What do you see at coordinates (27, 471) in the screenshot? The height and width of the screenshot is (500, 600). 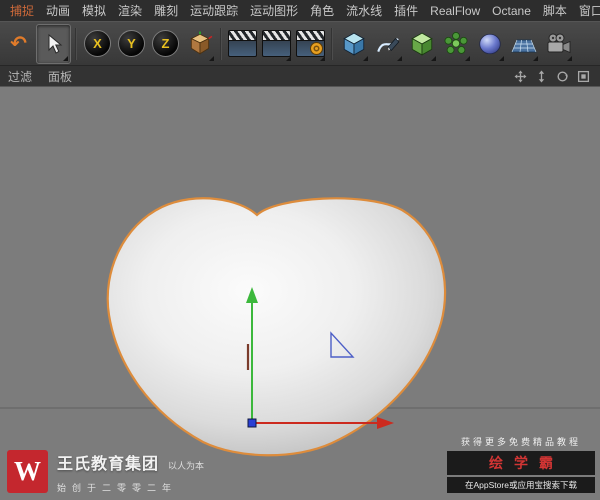 I see `wangs-education-logo: W` at bounding box center [27, 471].